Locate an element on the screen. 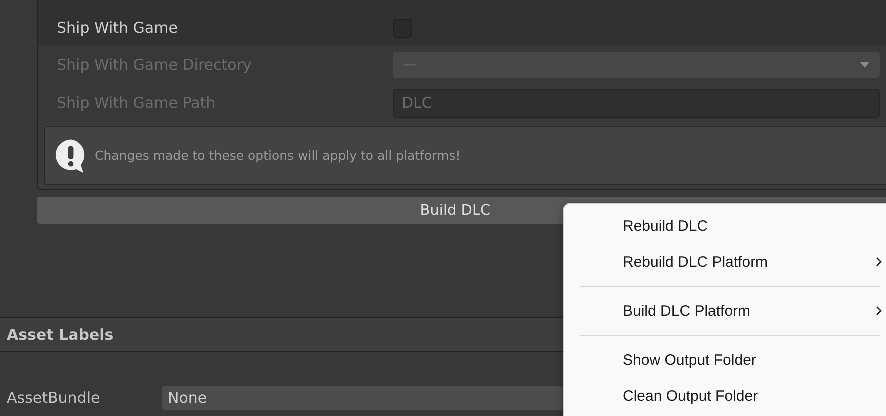 The height and width of the screenshot is (416, 886). field-label: Ship With Game is located at coordinates (118, 28).